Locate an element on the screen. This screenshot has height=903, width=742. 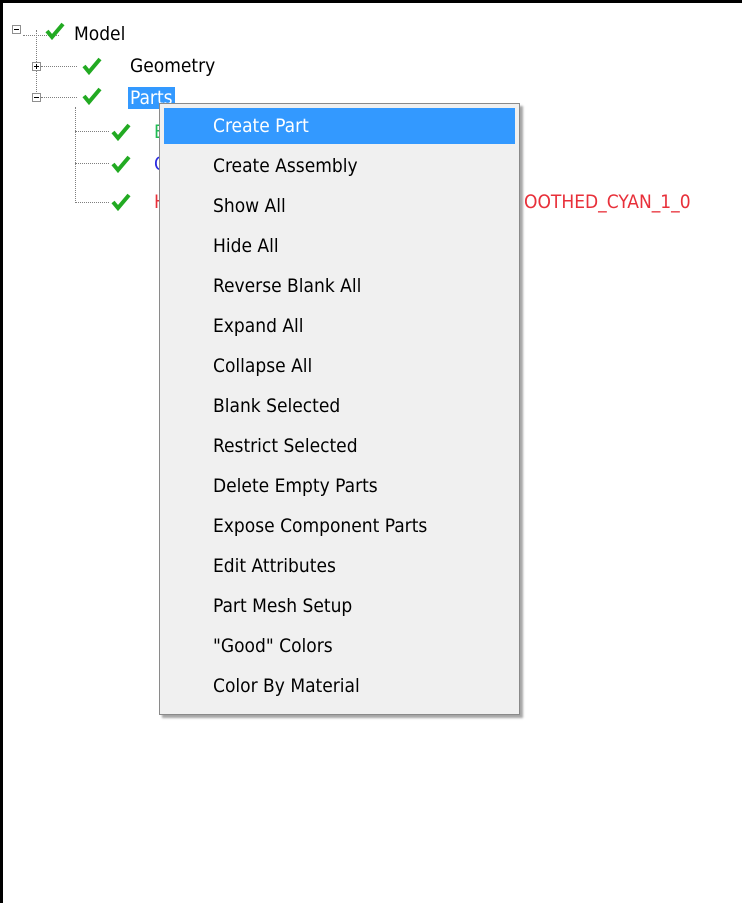
menu-item-restrict-selected: Restrict Selected is located at coordinates (339, 446).